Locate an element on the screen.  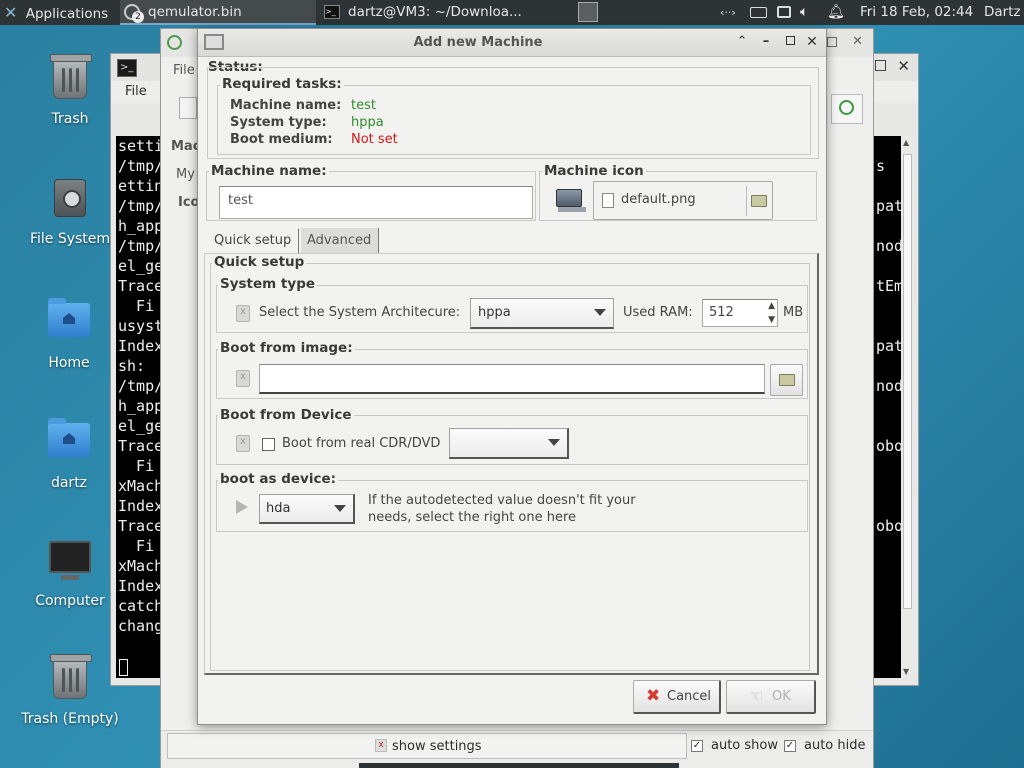
auto-hide-label: auto hide is located at coordinates (835, 745).